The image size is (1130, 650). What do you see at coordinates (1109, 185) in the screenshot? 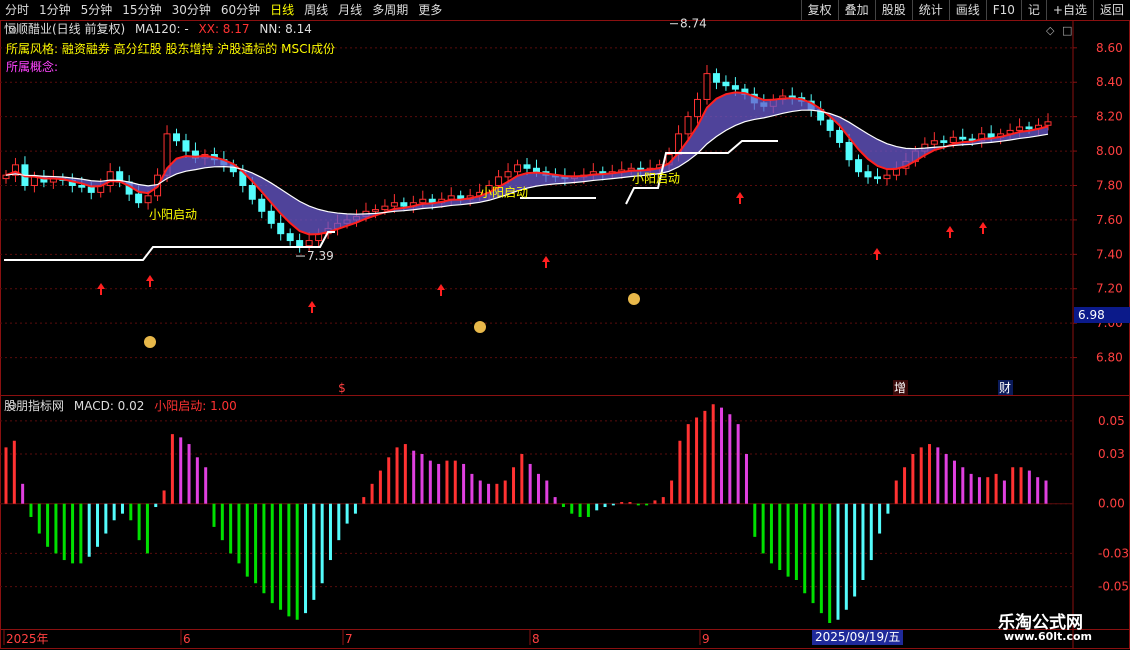
I see `price-tick-label-5: 7.80` at bounding box center [1109, 185].